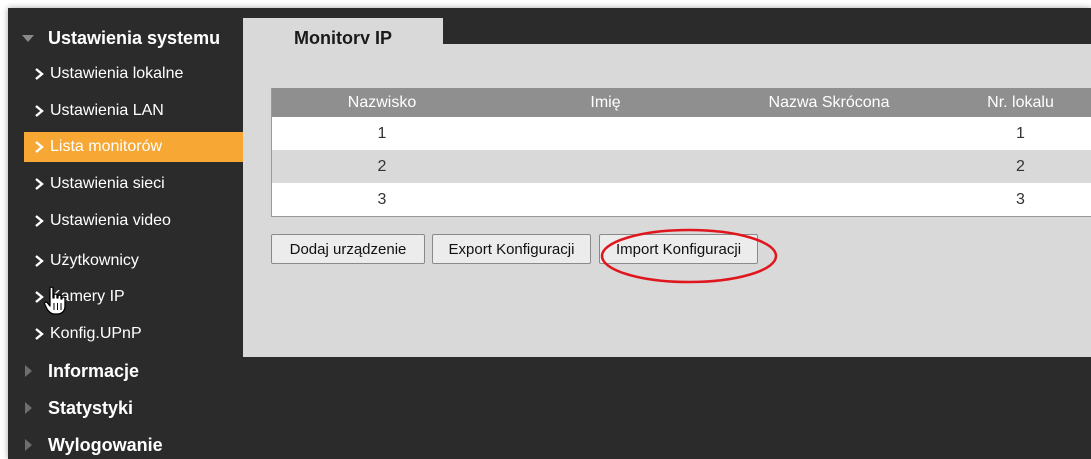  I want to click on table-header: Nazwisko Imię Nazwa Skrócona Nr. lokalu, so click(681, 102).